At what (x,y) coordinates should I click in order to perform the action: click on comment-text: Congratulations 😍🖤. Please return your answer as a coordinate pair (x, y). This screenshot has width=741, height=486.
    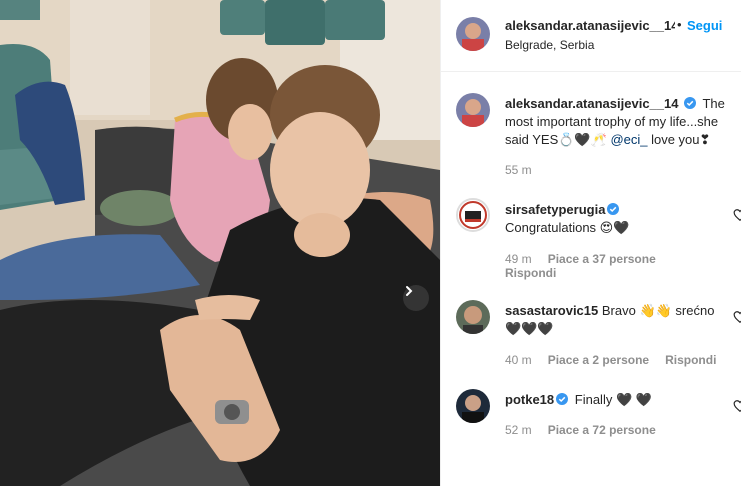
    Looking at the image, I should click on (567, 227).